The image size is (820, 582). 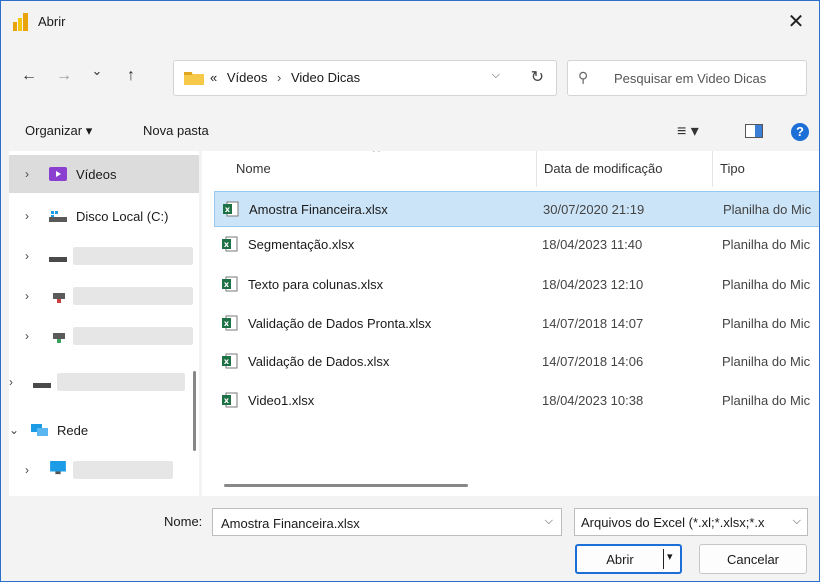 What do you see at coordinates (628, 559) in the screenshot?
I see `open-button: Abrir ▾` at bounding box center [628, 559].